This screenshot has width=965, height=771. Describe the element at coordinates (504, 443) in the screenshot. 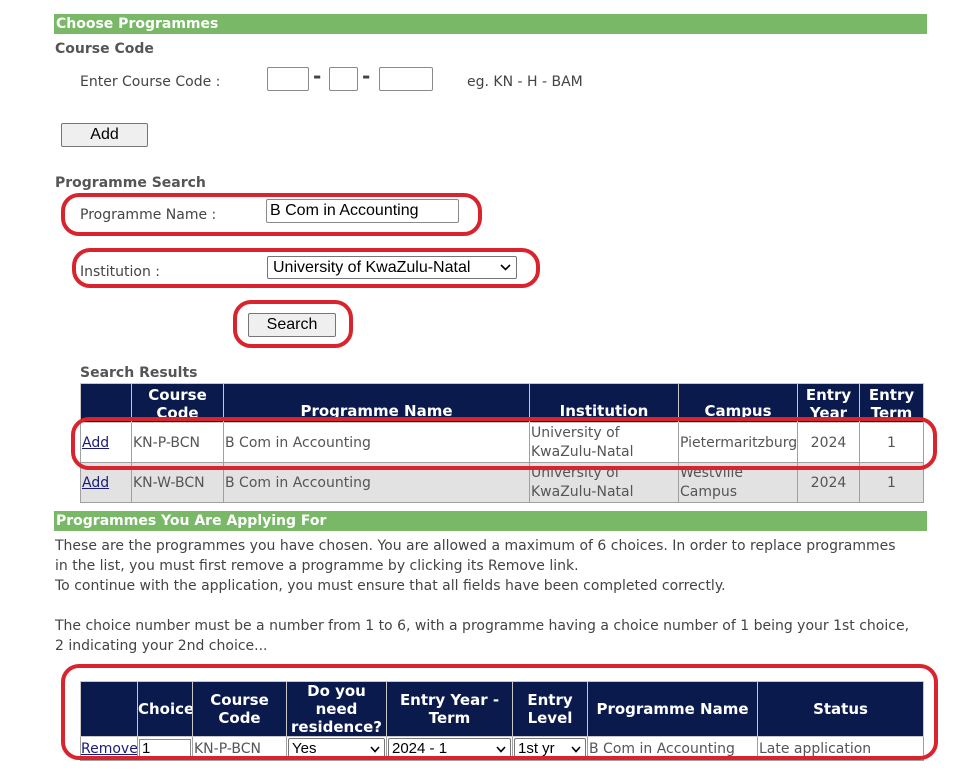

I see `highlight-result-row` at that location.